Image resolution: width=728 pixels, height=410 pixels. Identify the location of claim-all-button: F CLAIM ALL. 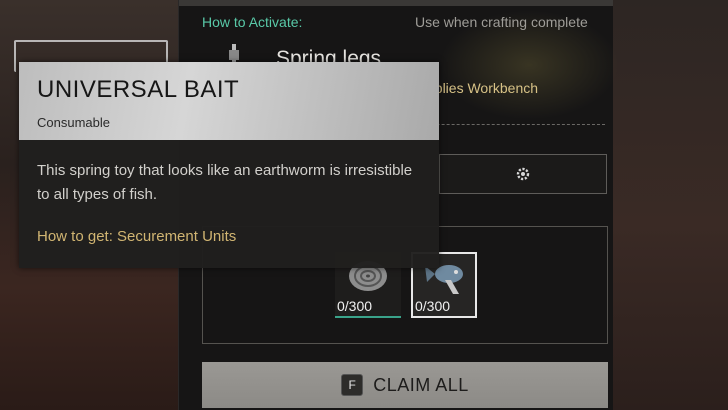
(405, 385).